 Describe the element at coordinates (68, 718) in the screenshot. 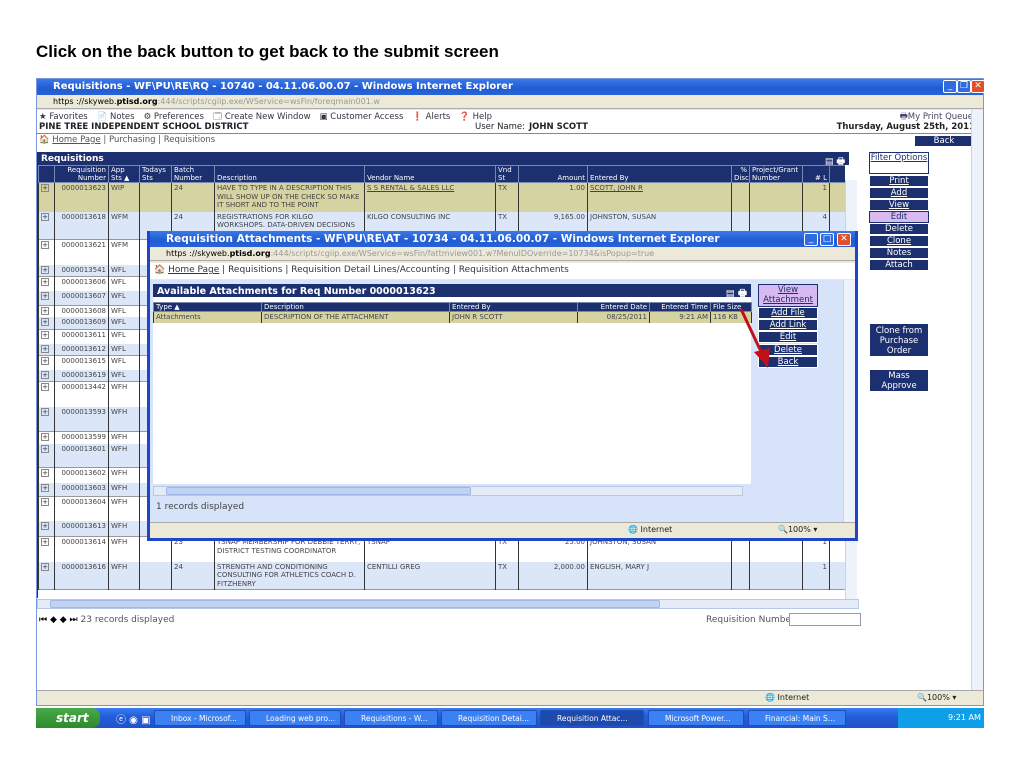

I see `start-button: start` at that location.